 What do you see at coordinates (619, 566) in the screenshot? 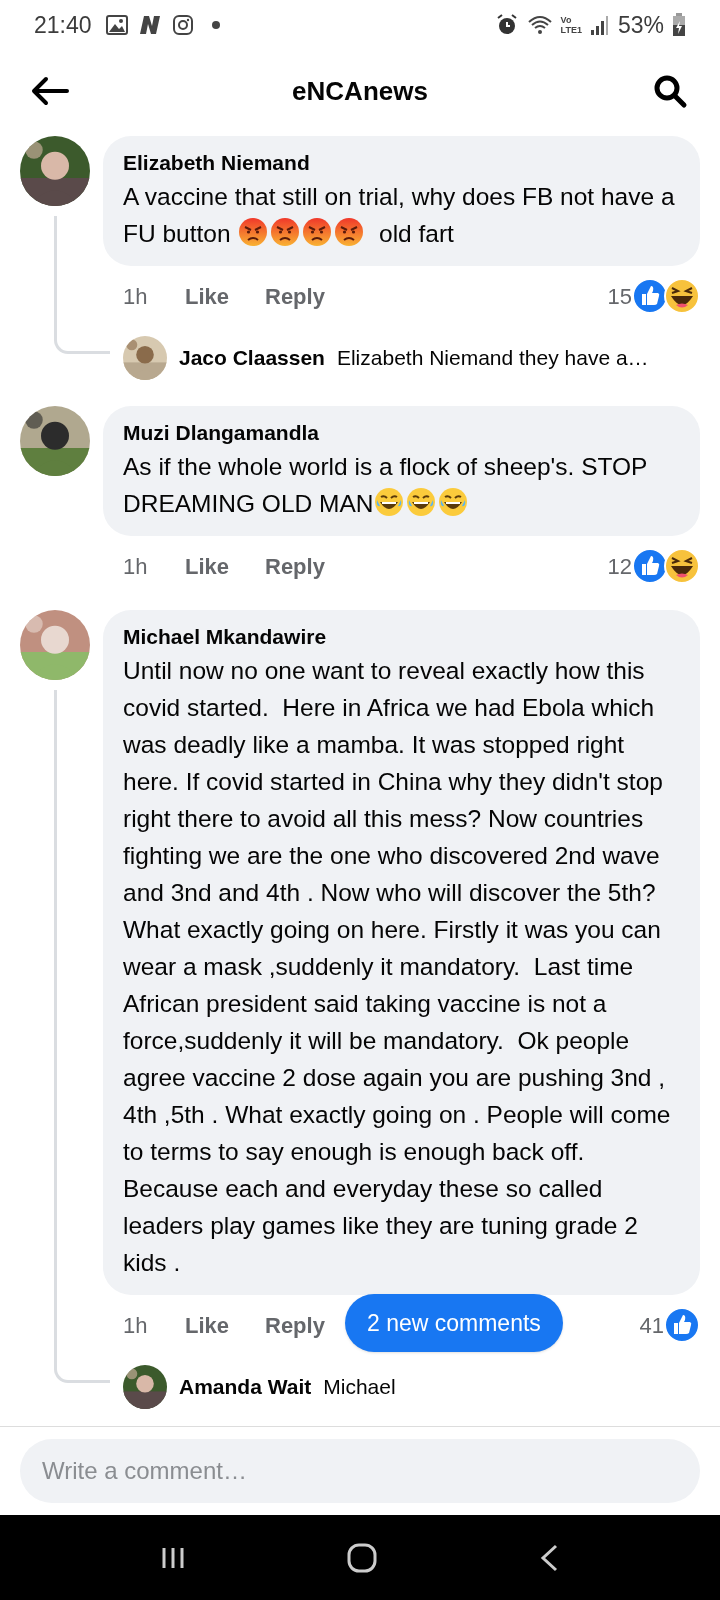
I see `reaction-count: 12` at bounding box center [619, 566].